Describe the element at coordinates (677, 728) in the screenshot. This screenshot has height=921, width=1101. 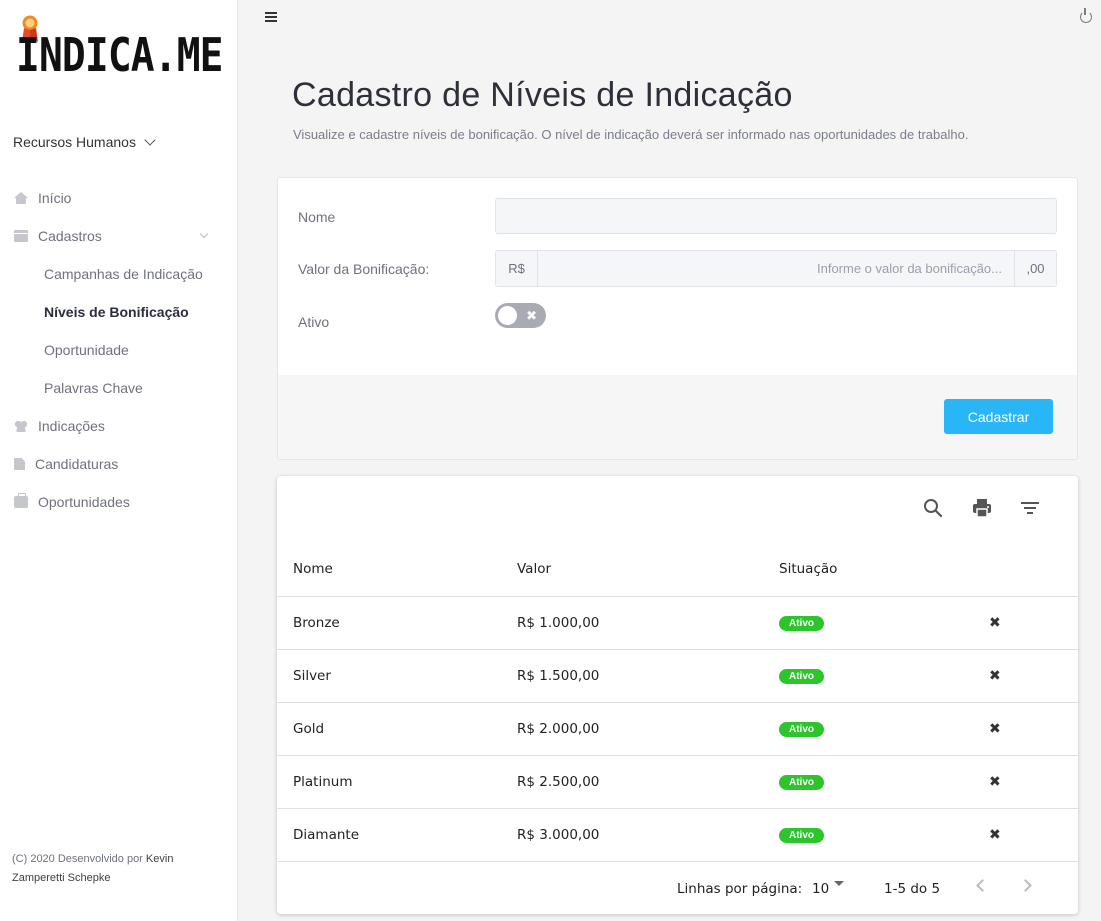
I see `table-row: Gold R$ 2.000,00 Ativo ✖` at that location.